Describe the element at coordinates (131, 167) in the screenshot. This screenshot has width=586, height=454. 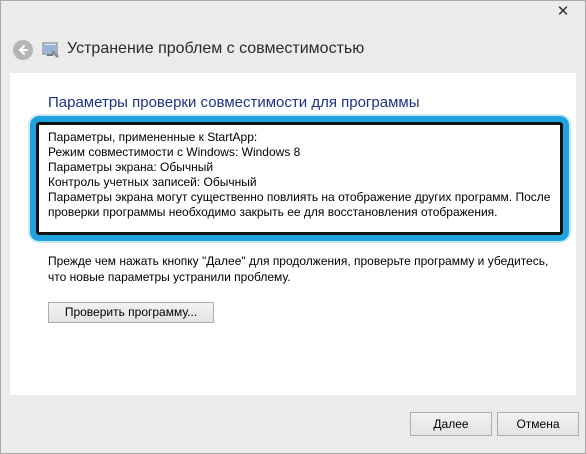
I see `display-settings: Параметры экрана: Обычный` at that location.